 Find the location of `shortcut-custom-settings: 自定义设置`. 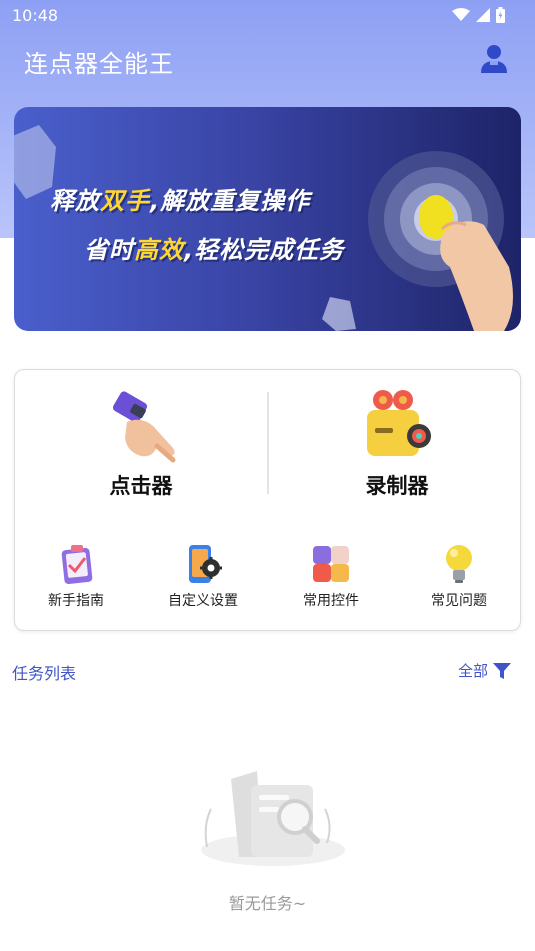

shortcut-custom-settings: 自定义设置 is located at coordinates (203, 576).